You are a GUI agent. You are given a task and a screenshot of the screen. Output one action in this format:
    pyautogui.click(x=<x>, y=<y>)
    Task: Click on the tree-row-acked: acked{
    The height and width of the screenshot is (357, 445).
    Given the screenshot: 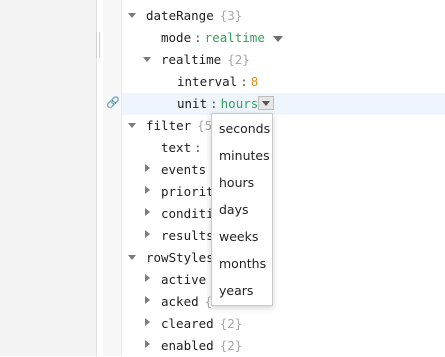 What is the action you would take?
    pyautogui.click(x=186, y=302)
    